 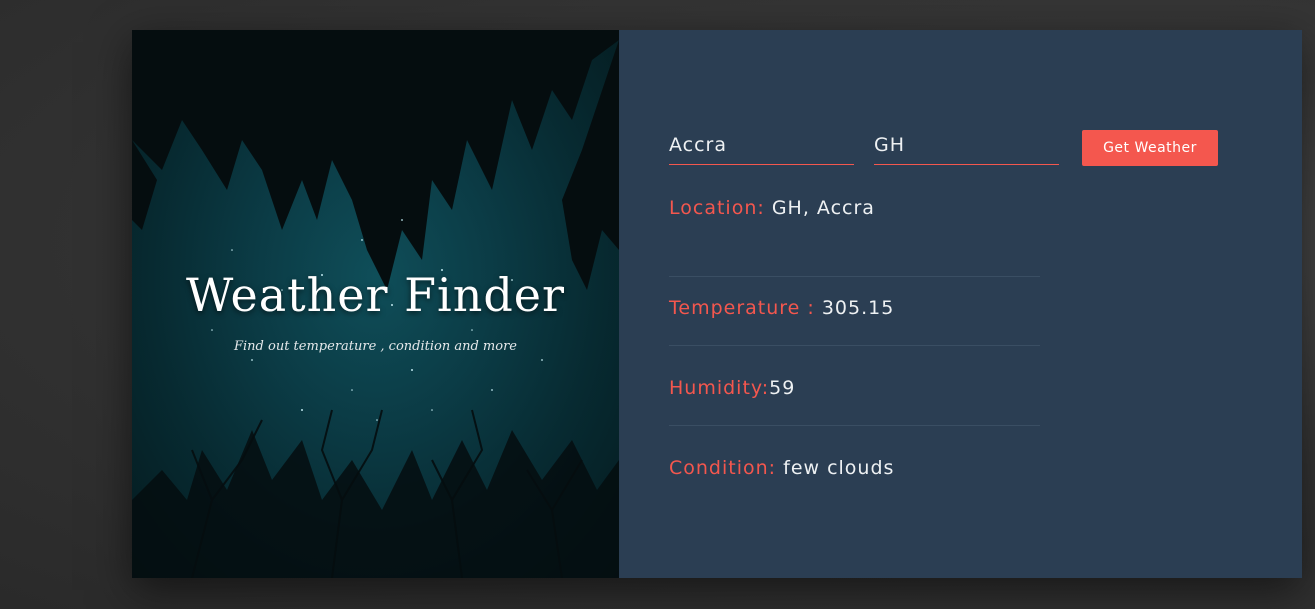 I want to click on city-input: Accra, so click(x=761, y=147).